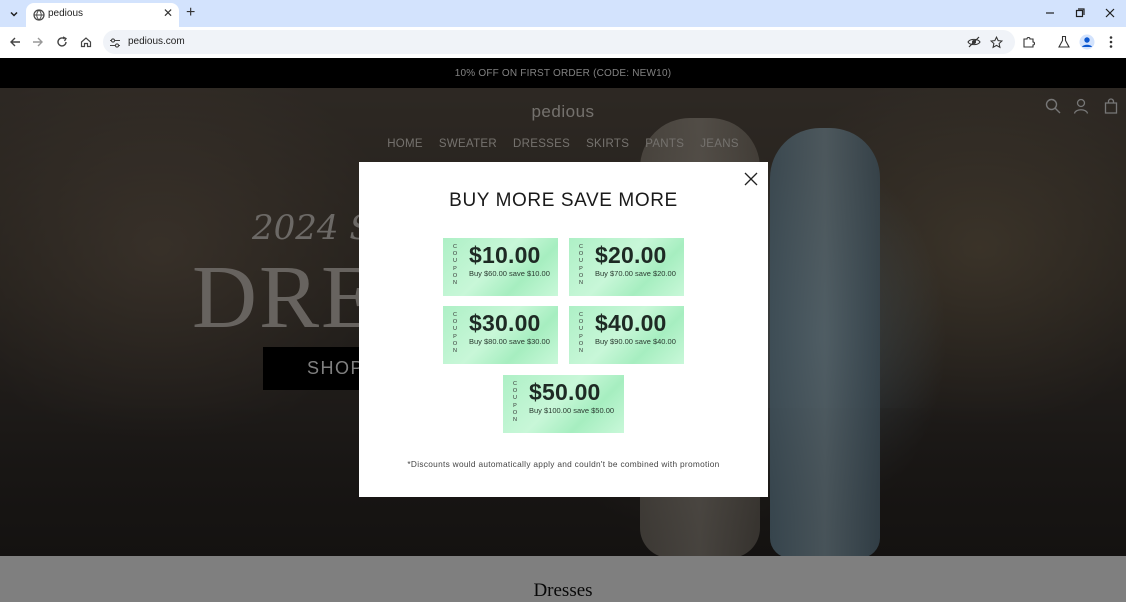 This screenshot has height=602, width=1126. What do you see at coordinates (1029, 42) in the screenshot?
I see `extensions-puzzle-icon` at bounding box center [1029, 42].